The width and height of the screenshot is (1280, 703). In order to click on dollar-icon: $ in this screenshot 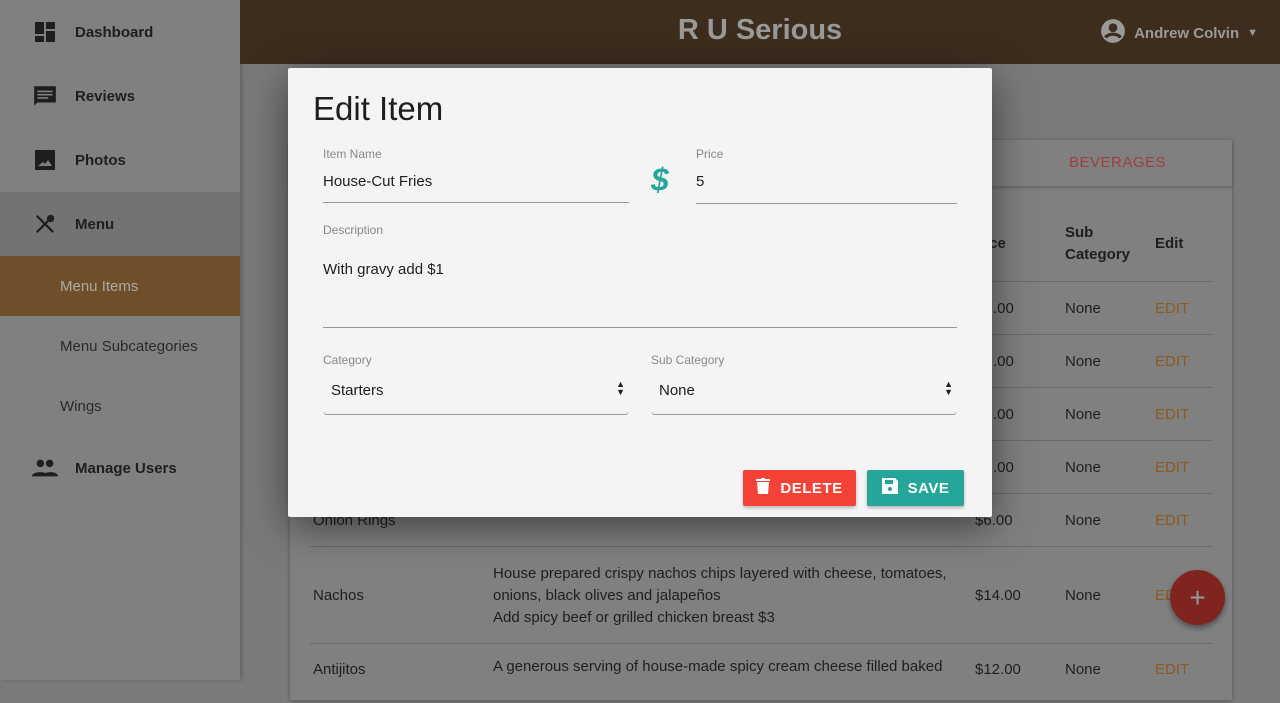, I will do `click(660, 180)`.